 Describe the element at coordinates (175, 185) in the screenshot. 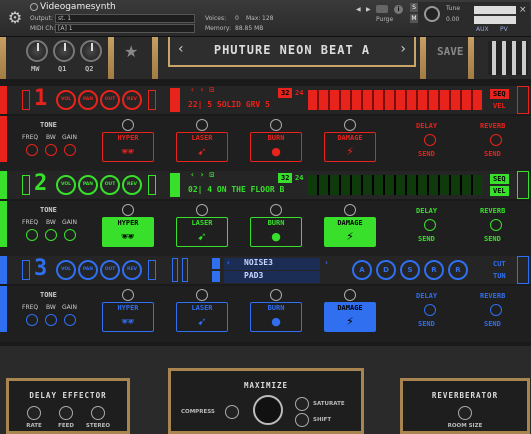

I see `channel-2-tab` at that location.